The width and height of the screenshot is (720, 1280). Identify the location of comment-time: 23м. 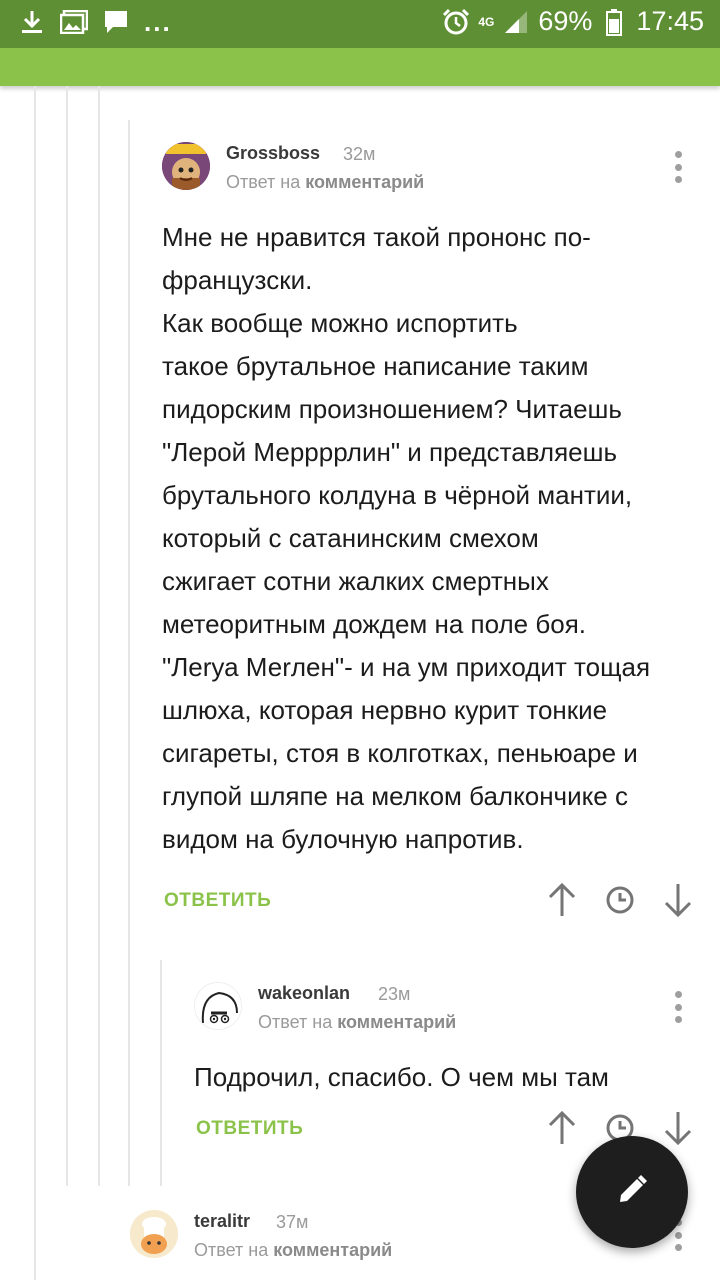
(394, 994).